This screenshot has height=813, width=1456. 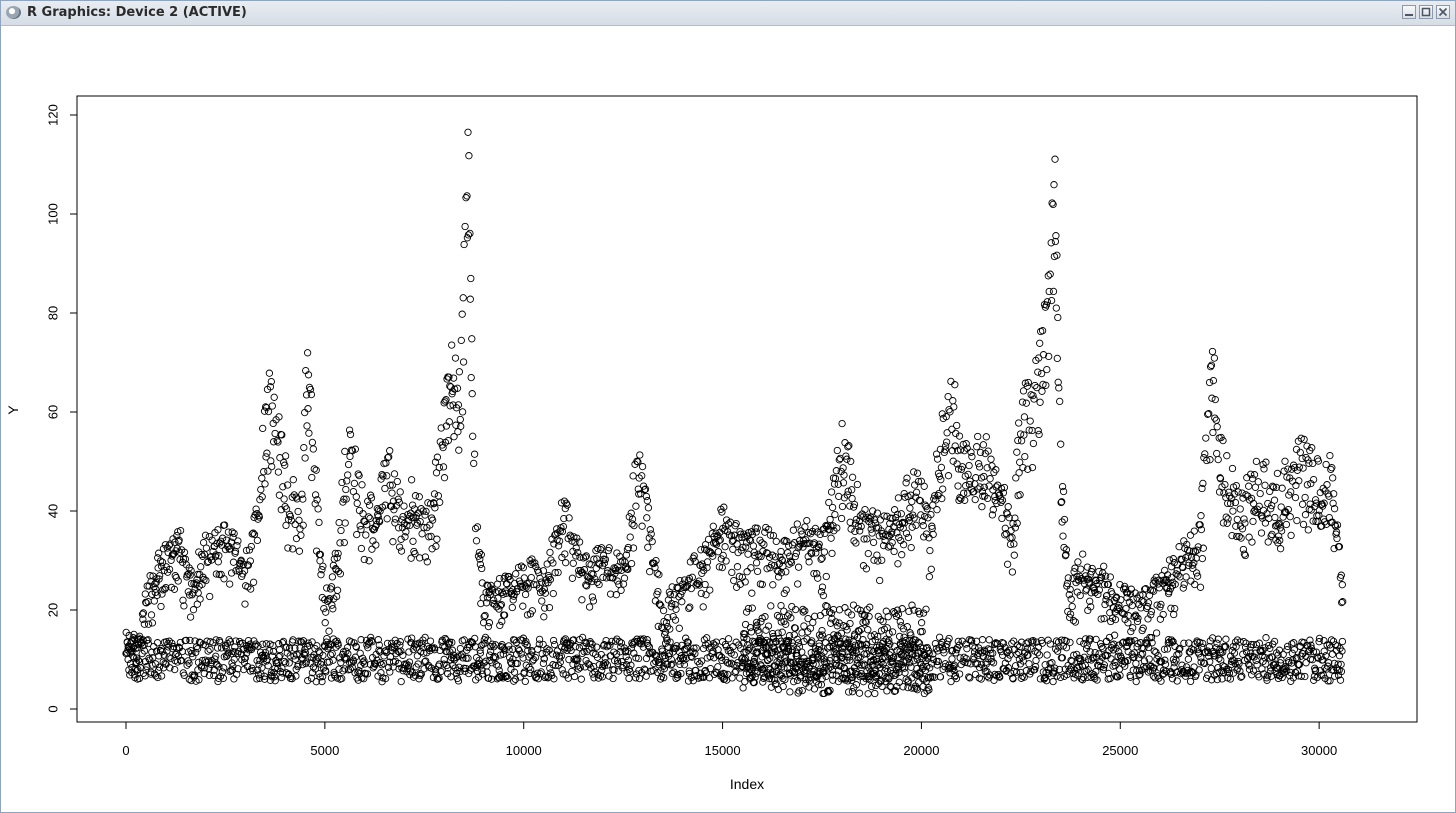 What do you see at coordinates (52, 313) in the screenshot?
I see `y-tick-label: 80` at bounding box center [52, 313].